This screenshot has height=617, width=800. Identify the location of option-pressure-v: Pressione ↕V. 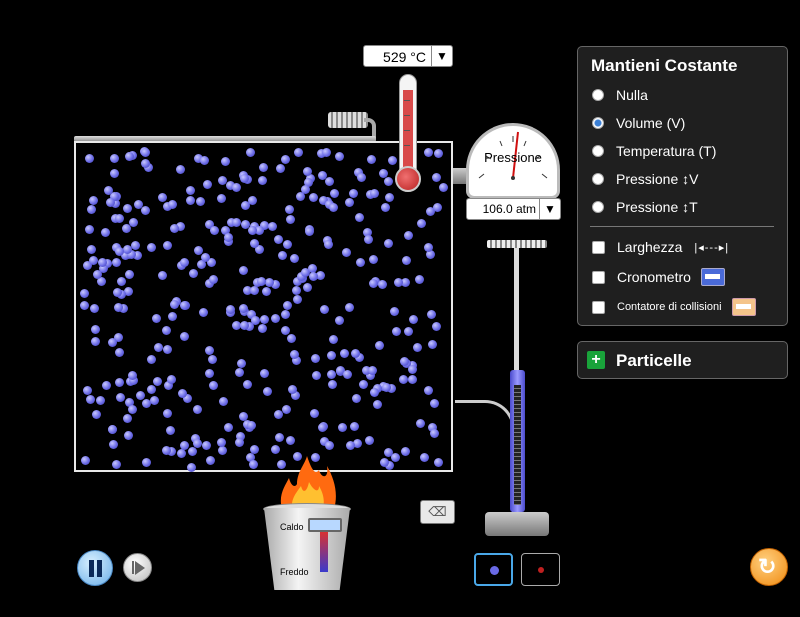
(645, 179).